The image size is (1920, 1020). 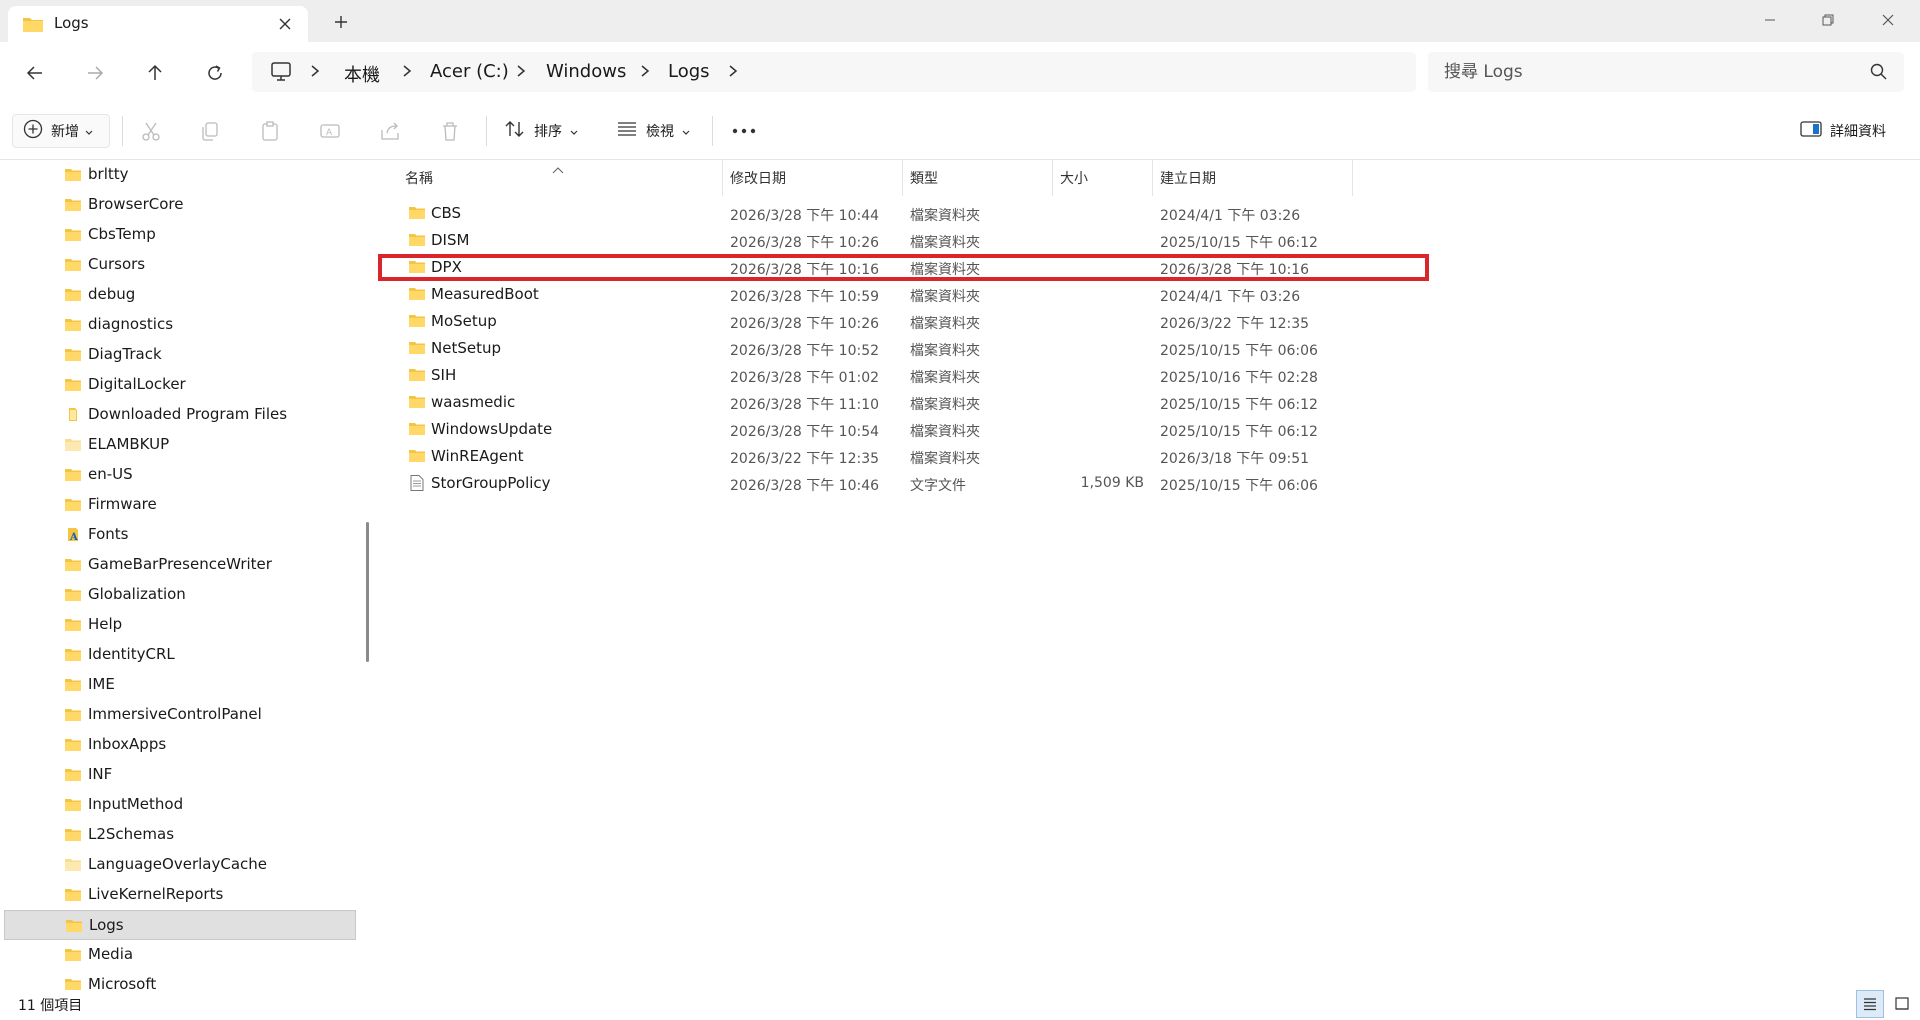 What do you see at coordinates (95, 73) in the screenshot?
I see `forward-button` at bounding box center [95, 73].